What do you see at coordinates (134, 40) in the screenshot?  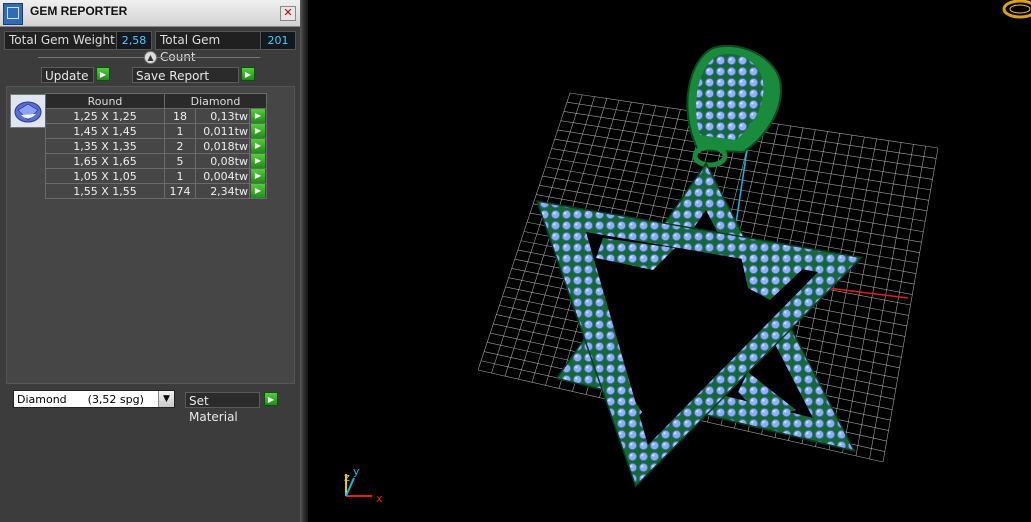 I see `total-gem-weight-value: 2,58` at bounding box center [134, 40].